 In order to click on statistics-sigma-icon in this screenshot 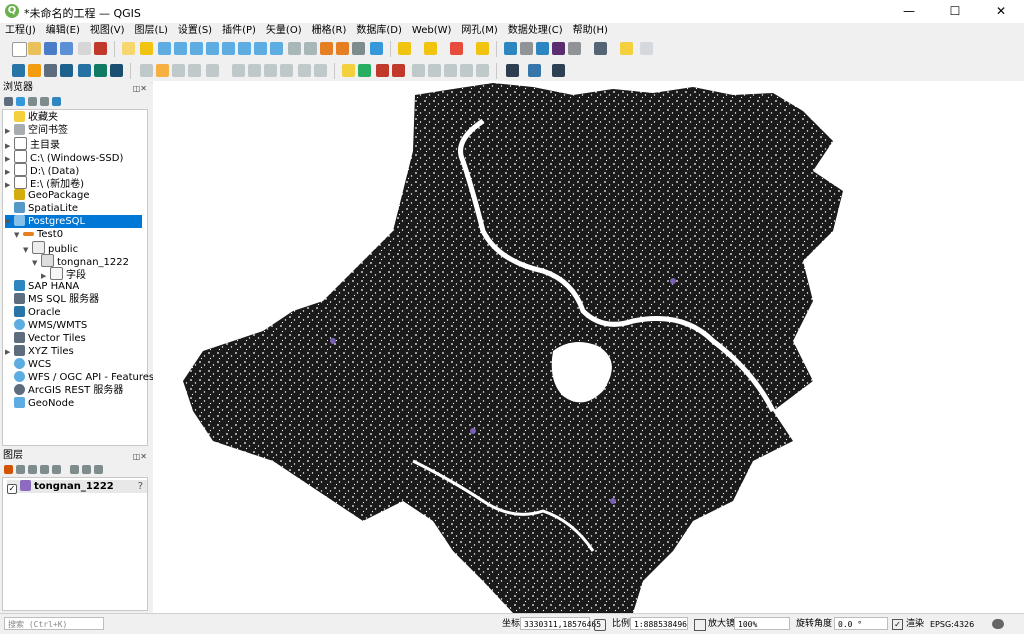, I will do `click(558, 48)`.